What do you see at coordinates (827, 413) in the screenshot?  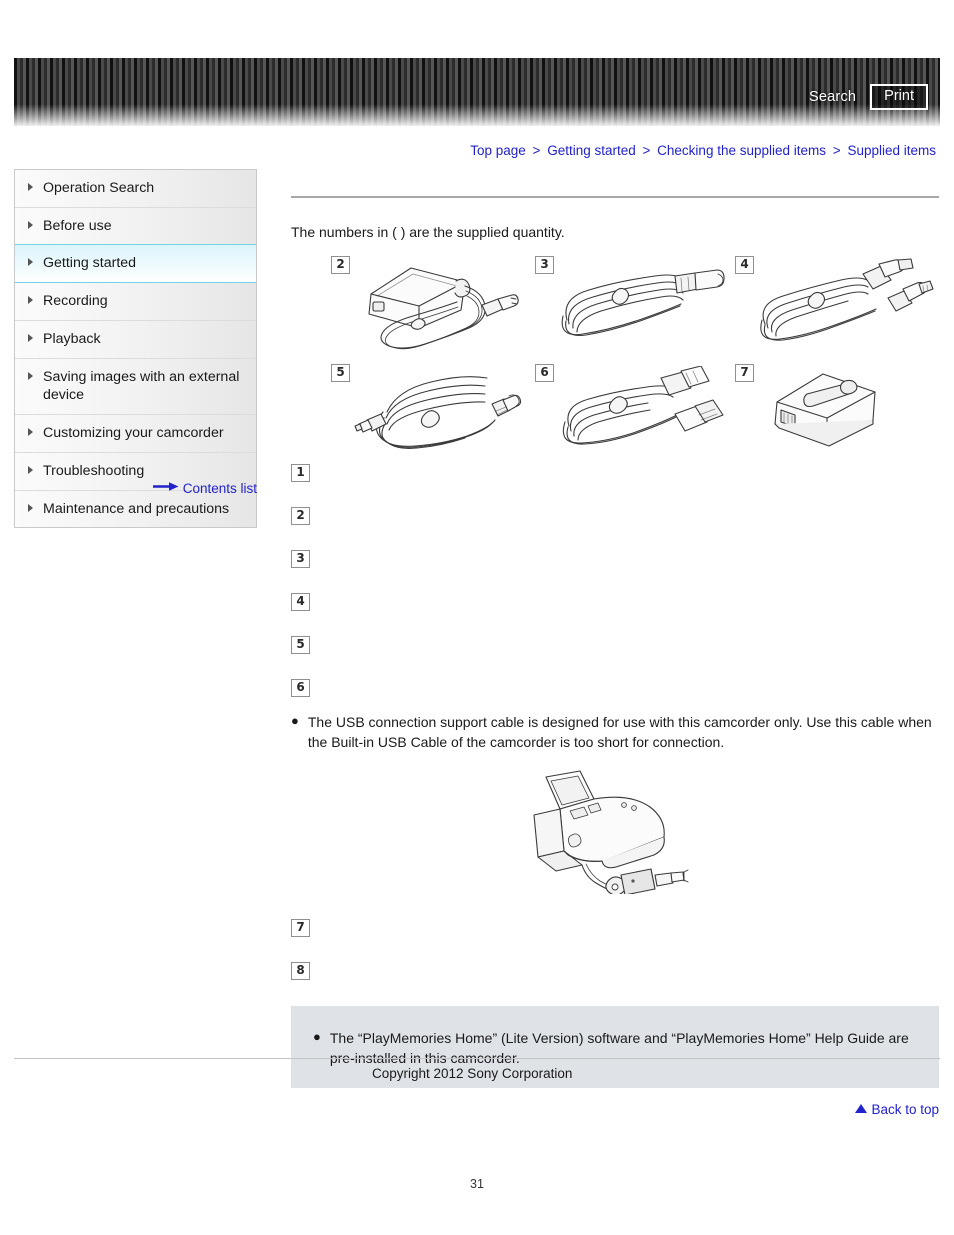 I see `battery-pack-icon` at bounding box center [827, 413].